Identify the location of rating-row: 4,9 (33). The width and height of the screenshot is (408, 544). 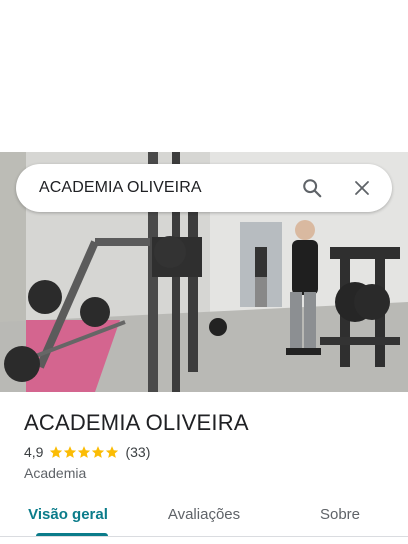
(87, 452).